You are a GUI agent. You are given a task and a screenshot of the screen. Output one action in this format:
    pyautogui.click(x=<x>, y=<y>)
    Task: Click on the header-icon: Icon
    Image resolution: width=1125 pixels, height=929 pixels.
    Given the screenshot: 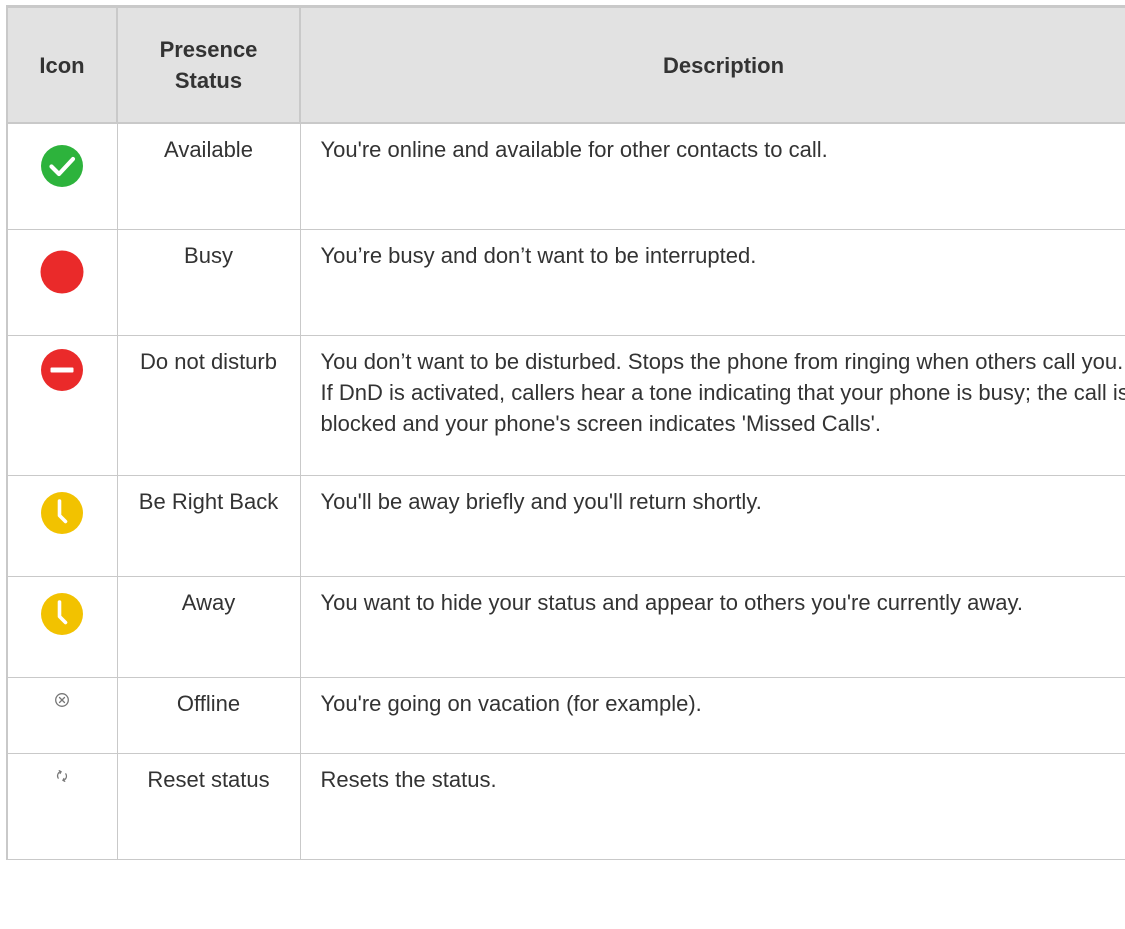 What is the action you would take?
    pyautogui.click(x=62, y=64)
    